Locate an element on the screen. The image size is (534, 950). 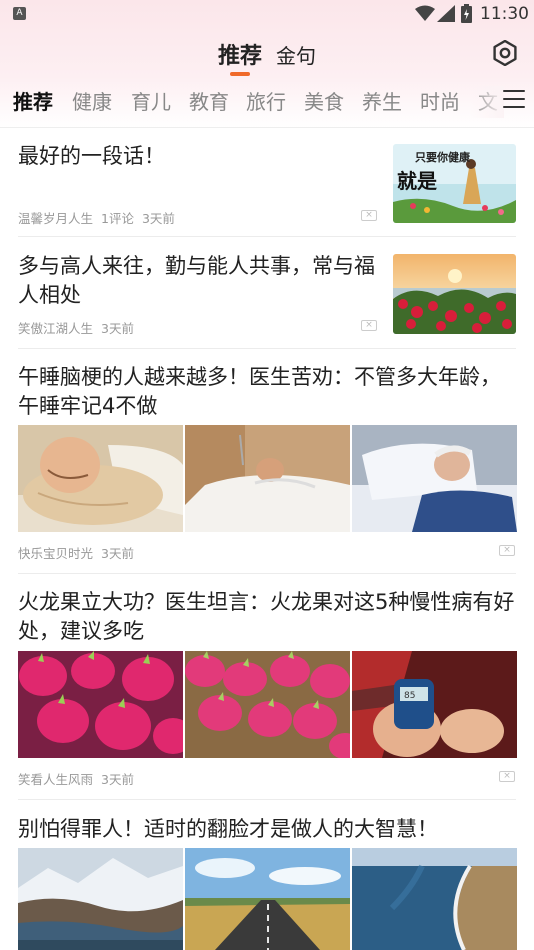
article-author: 笑傲江湖人生 is located at coordinates (56, 328).